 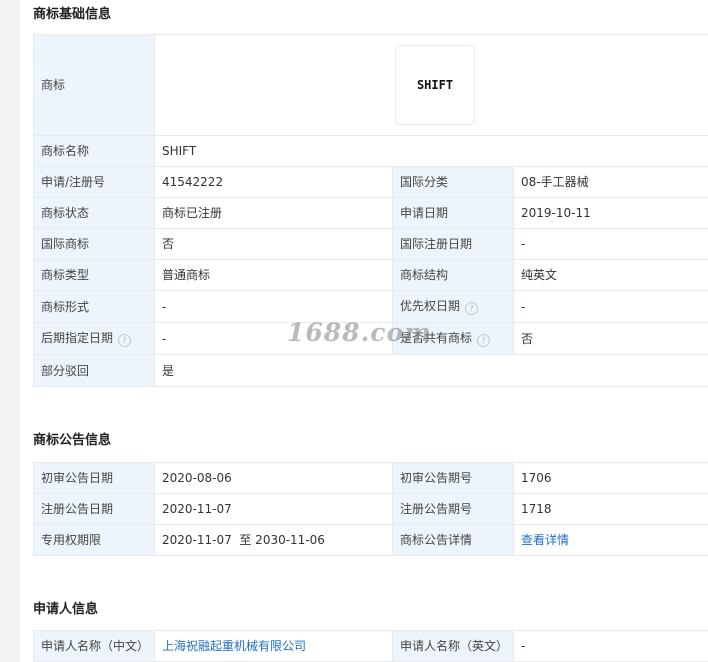 What do you see at coordinates (94, 509) in the screenshot?
I see `field-label: 注册公告日期` at bounding box center [94, 509].